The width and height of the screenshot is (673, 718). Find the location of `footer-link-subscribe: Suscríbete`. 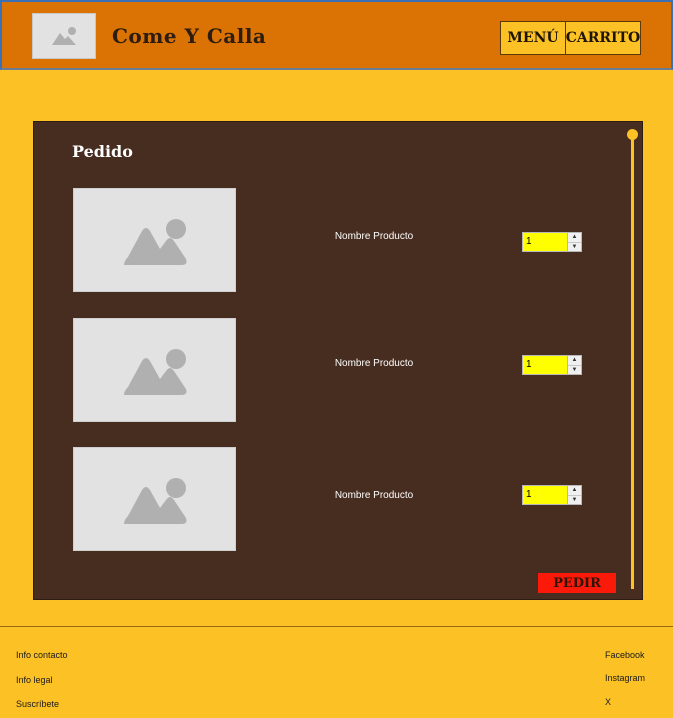

footer-link-subscribe: Suscríbete is located at coordinates (37, 704).